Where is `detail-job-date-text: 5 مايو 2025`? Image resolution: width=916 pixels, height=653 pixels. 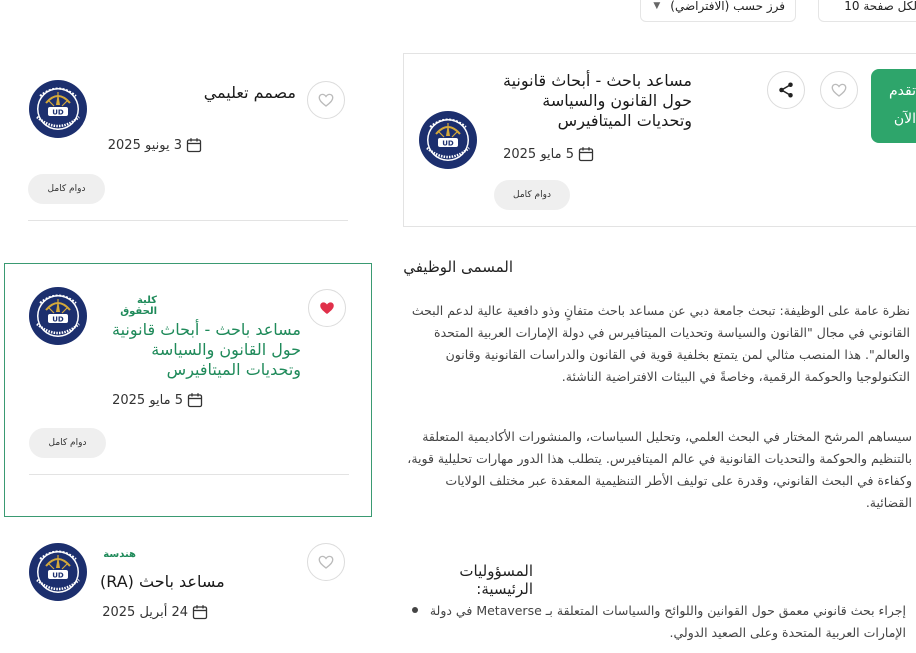
detail-job-date-text: 5 مايو 2025 is located at coordinates (538, 154).